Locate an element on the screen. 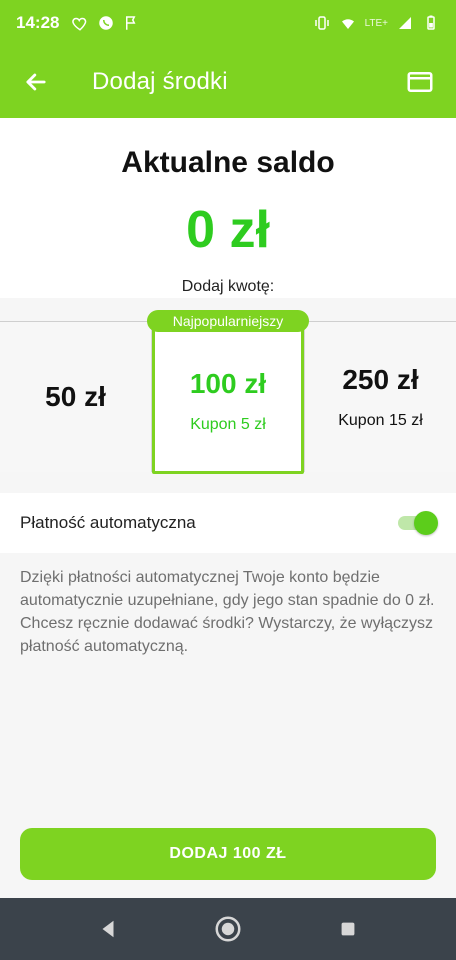  arrow-left-icon is located at coordinates (36, 82).